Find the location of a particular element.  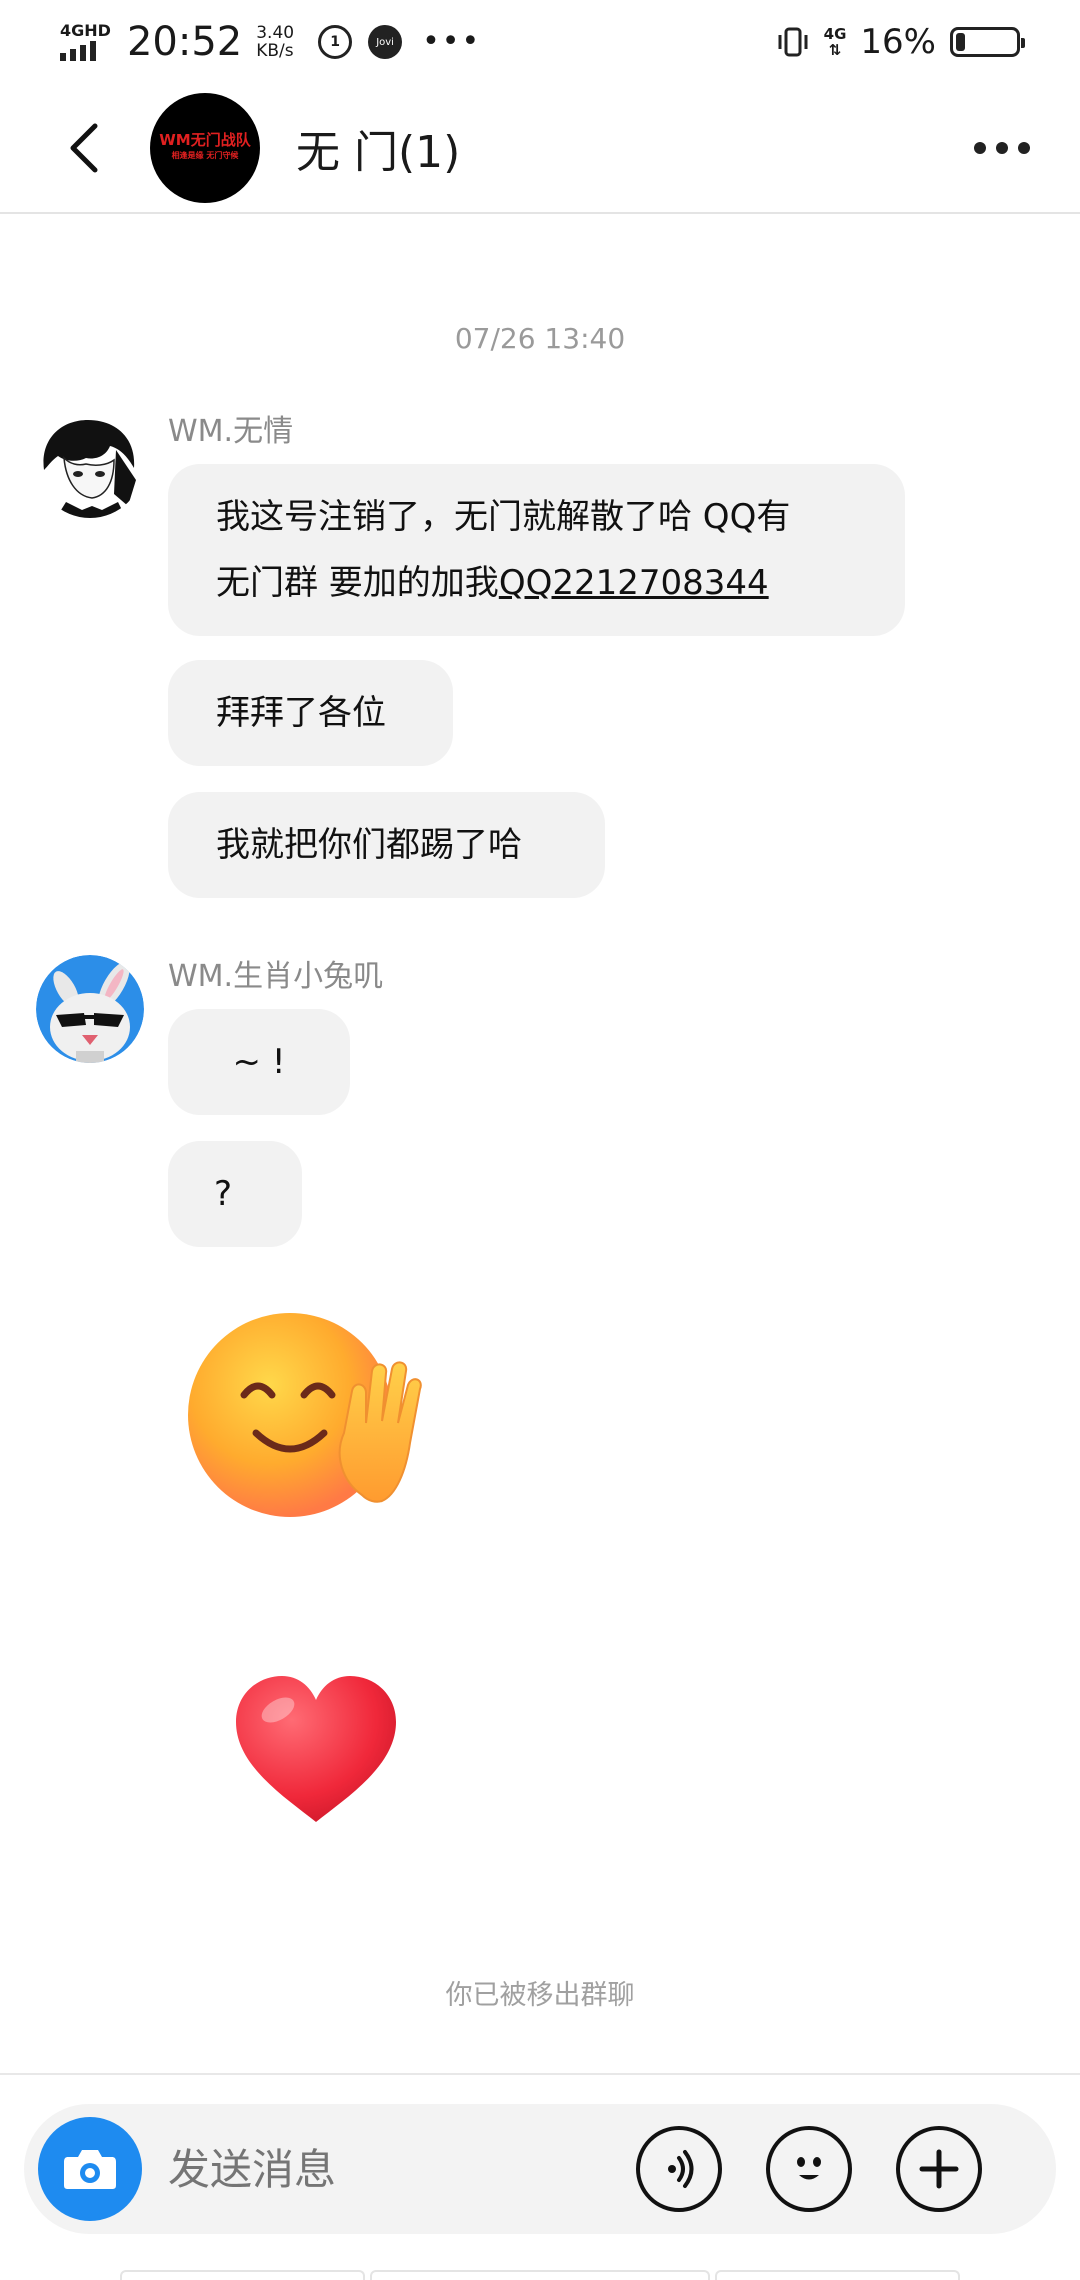

message-input is located at coordinates (401, 2169).